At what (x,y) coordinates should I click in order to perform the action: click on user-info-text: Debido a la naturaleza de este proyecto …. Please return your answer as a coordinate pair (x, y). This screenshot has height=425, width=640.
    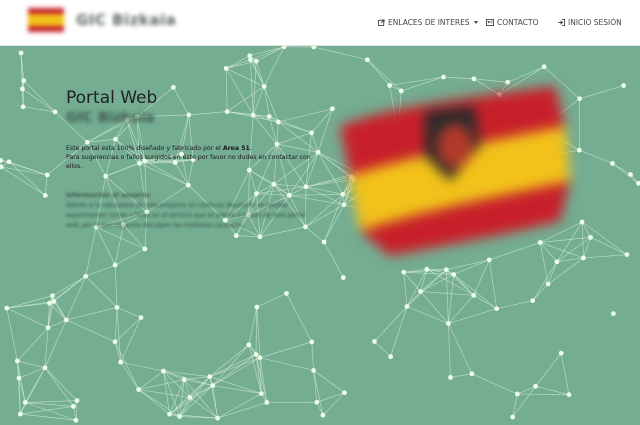
    Looking at the image, I should click on (186, 215).